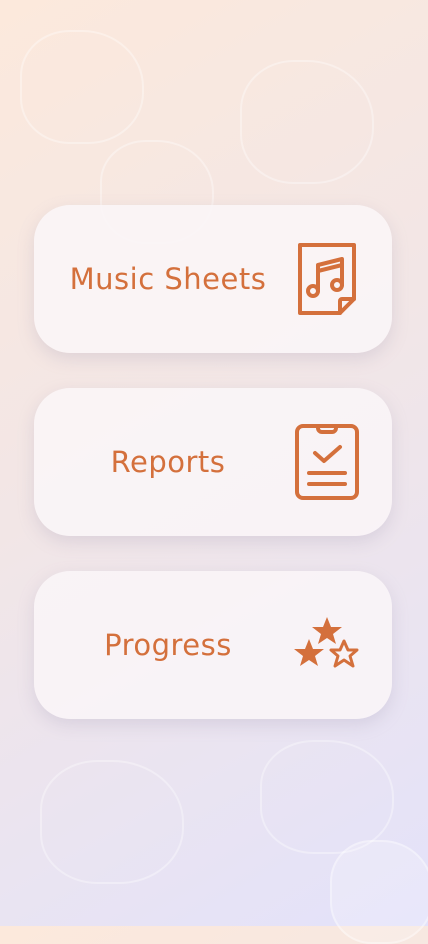 This screenshot has width=428, height=944. I want to click on music-sheet-icon, so click(327, 279).